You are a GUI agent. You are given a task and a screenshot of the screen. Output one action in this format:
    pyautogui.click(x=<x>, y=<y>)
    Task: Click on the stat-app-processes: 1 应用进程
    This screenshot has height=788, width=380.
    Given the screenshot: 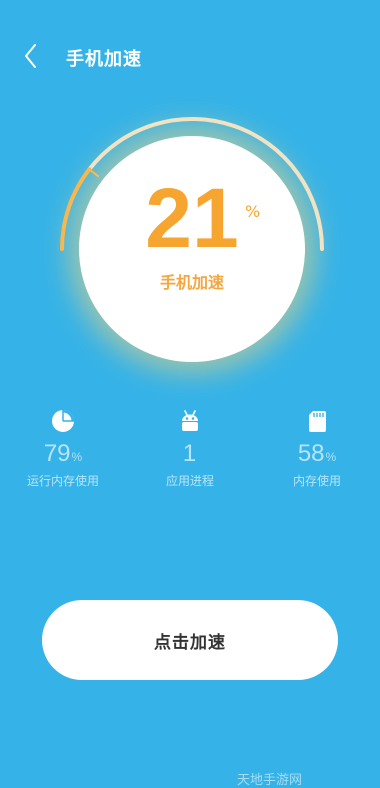 What is the action you would take?
    pyautogui.click(x=190, y=448)
    